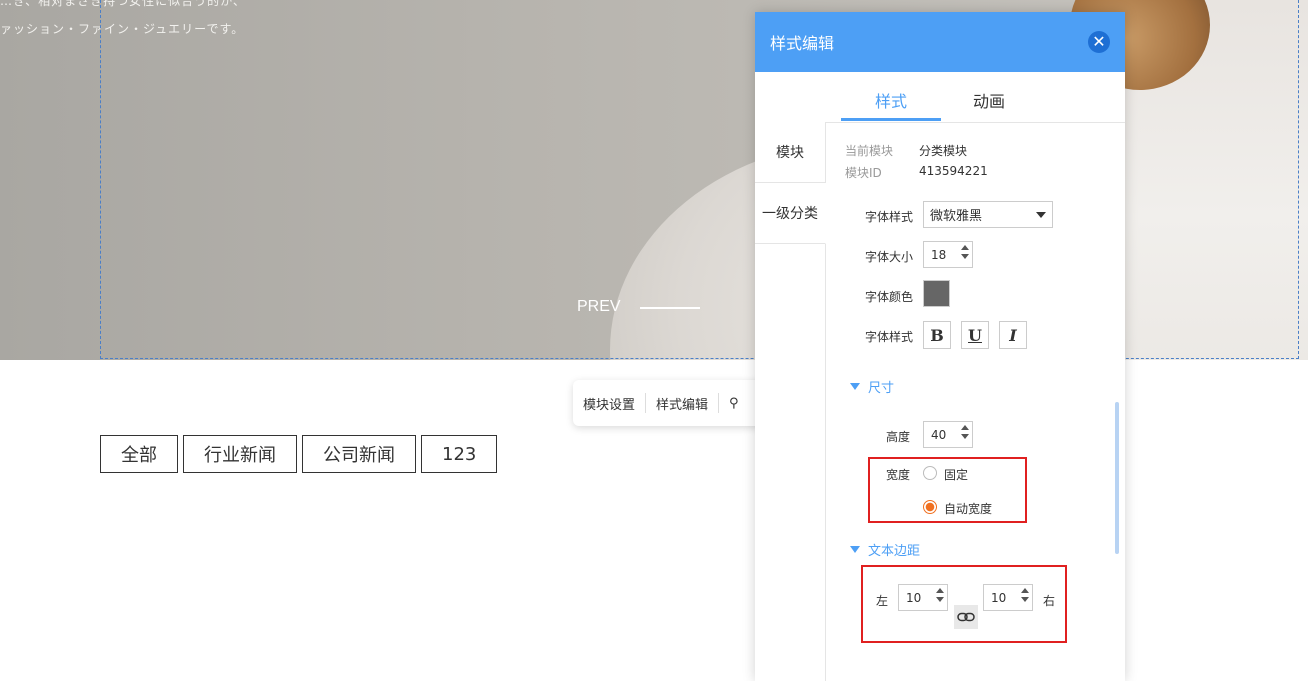 The height and width of the screenshot is (681, 1308). What do you see at coordinates (882, 601) in the screenshot?
I see `left-padding-label: 左` at bounding box center [882, 601].